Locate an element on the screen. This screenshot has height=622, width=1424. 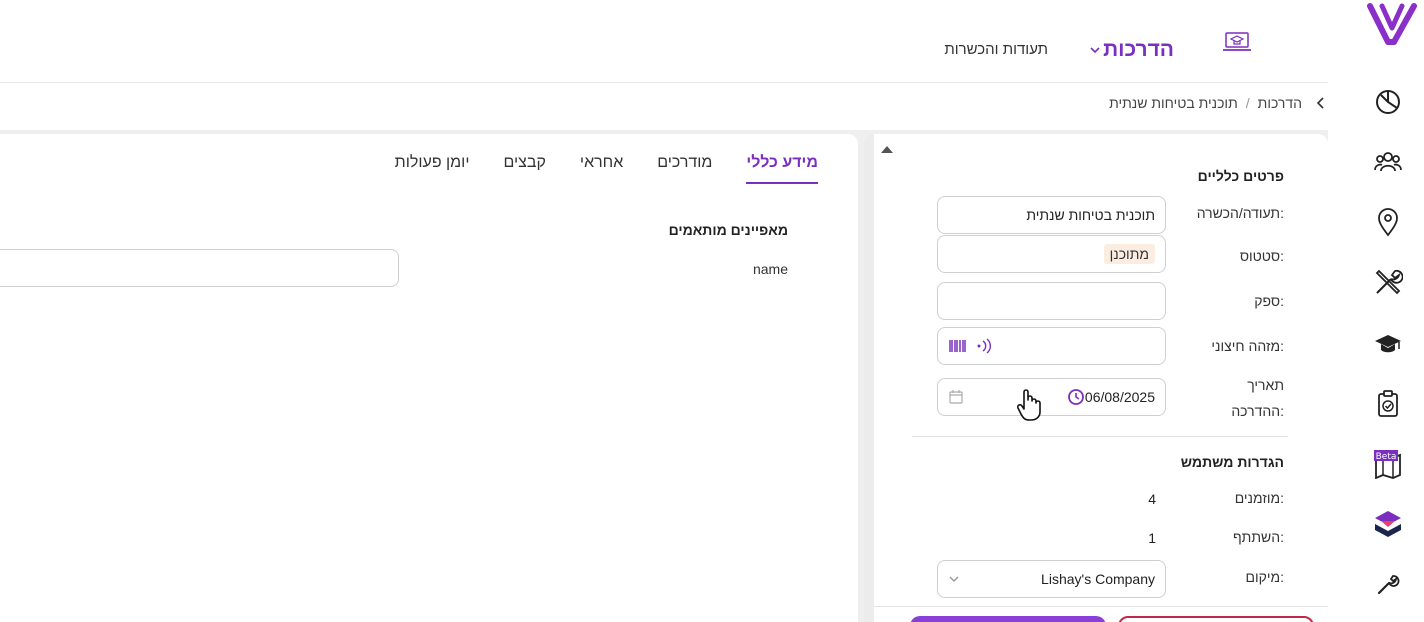
clipboard-check-icon is located at coordinates (1388, 403).